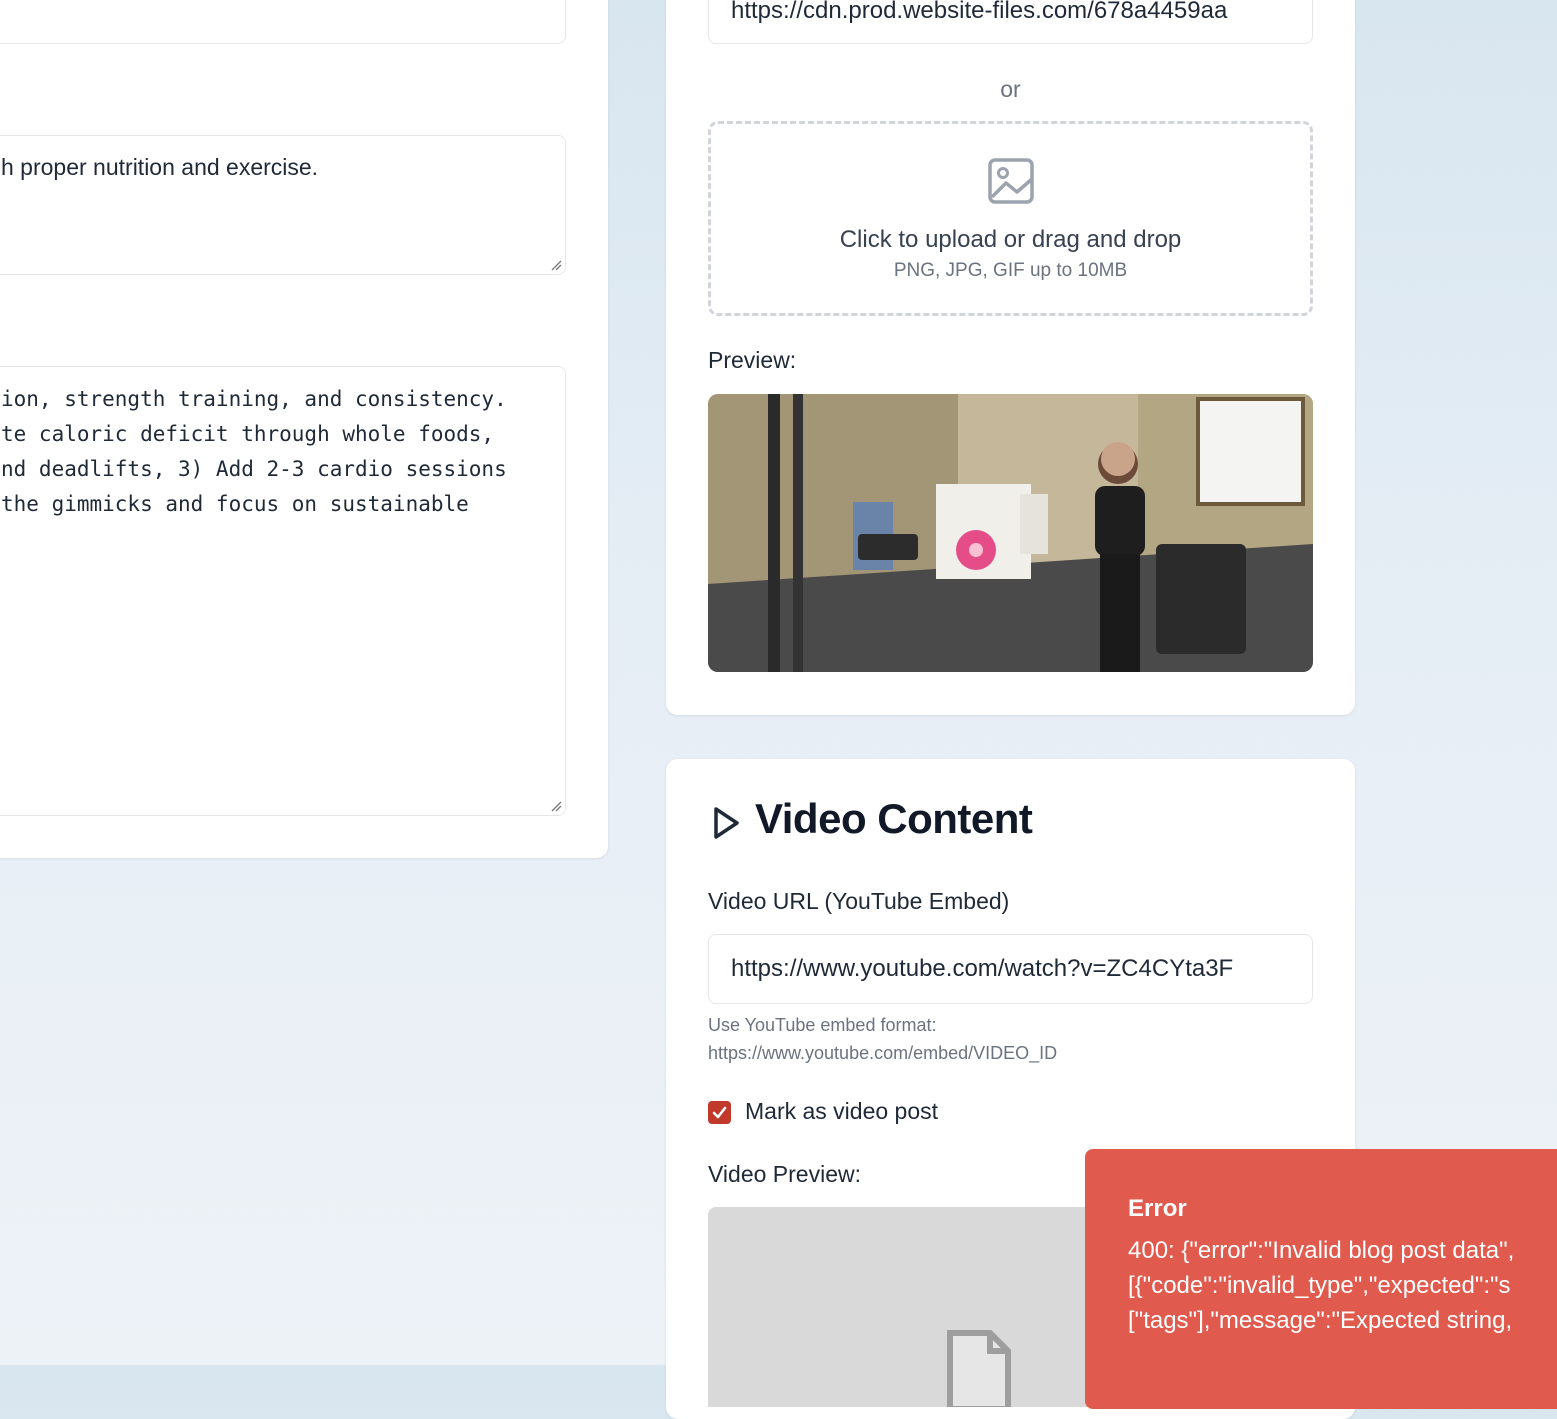 Image resolution: width=1557 pixels, height=1419 pixels. What do you see at coordinates (1321, 1250) in the screenshot?
I see `toast-message-line: 400: {"error":"Invalid blog post data",` at bounding box center [1321, 1250].